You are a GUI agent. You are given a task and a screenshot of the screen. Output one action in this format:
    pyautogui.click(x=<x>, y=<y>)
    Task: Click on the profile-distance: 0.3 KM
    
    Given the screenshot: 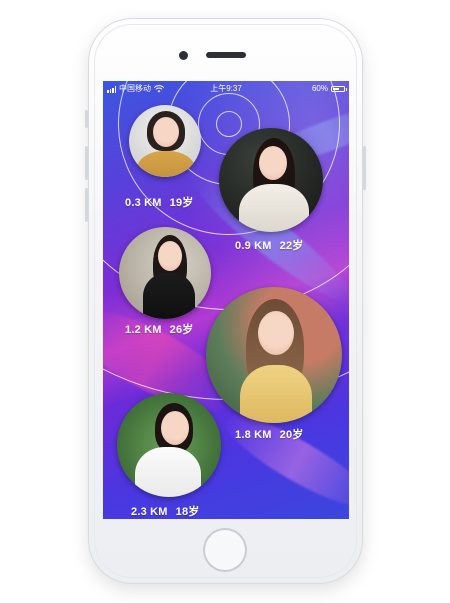 What is the action you would take?
    pyautogui.click(x=143, y=203)
    